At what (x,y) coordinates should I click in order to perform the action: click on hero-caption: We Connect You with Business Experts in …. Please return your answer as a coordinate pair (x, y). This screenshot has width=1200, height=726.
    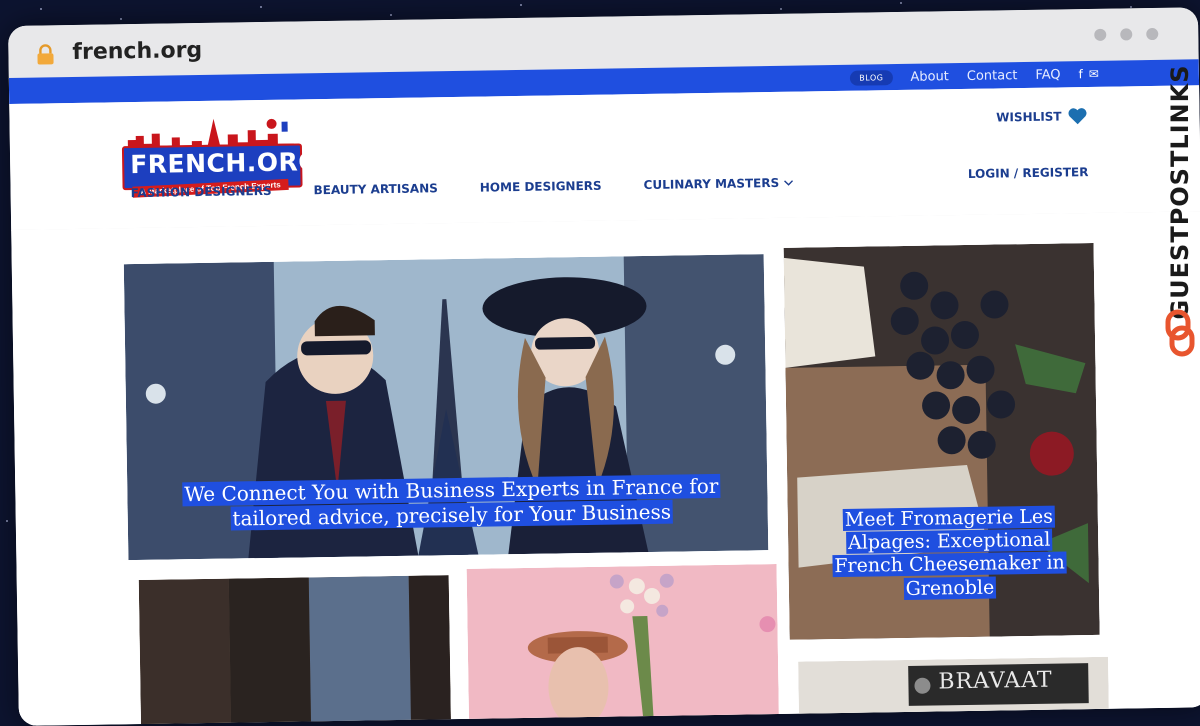
    Looking at the image, I should click on (451, 503).